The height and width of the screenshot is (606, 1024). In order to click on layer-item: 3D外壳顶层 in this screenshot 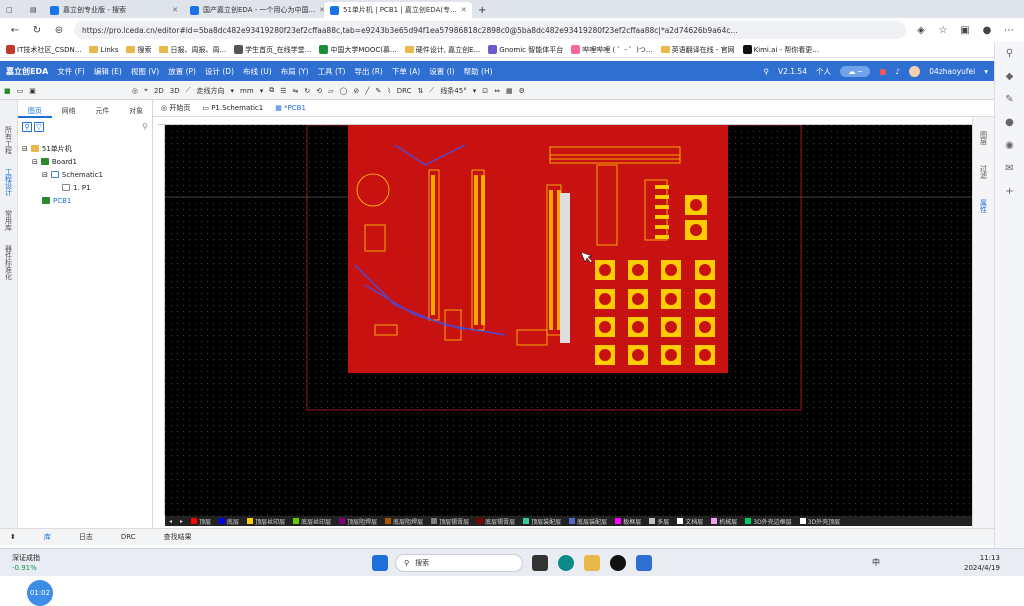, I will do `click(819, 521)`.